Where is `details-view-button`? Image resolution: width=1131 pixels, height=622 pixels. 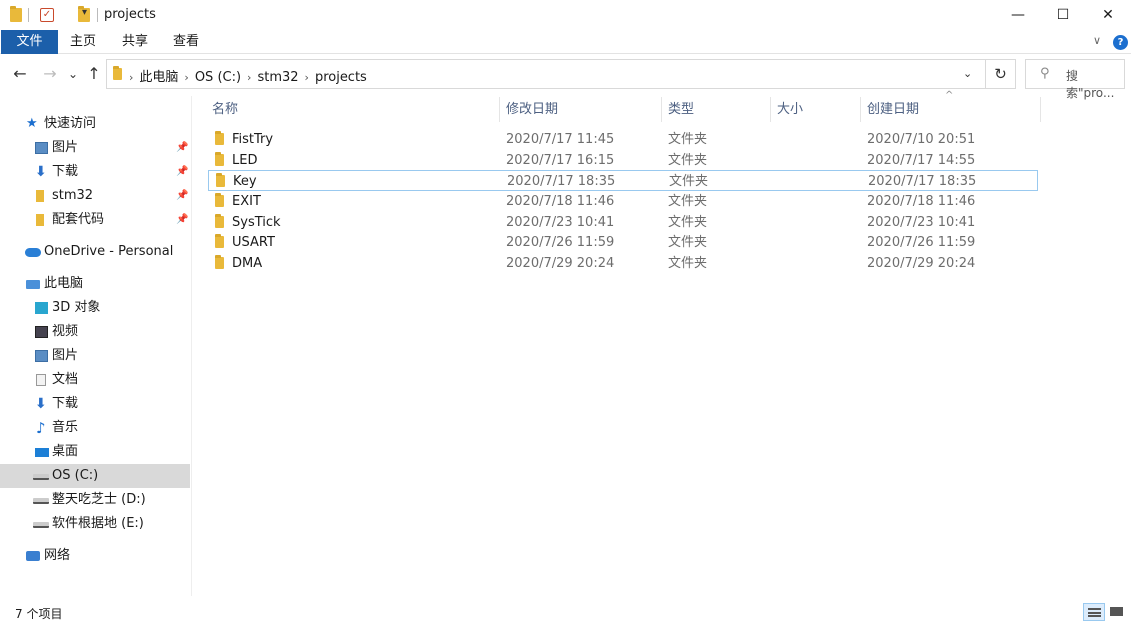 details-view-button is located at coordinates (1094, 612).